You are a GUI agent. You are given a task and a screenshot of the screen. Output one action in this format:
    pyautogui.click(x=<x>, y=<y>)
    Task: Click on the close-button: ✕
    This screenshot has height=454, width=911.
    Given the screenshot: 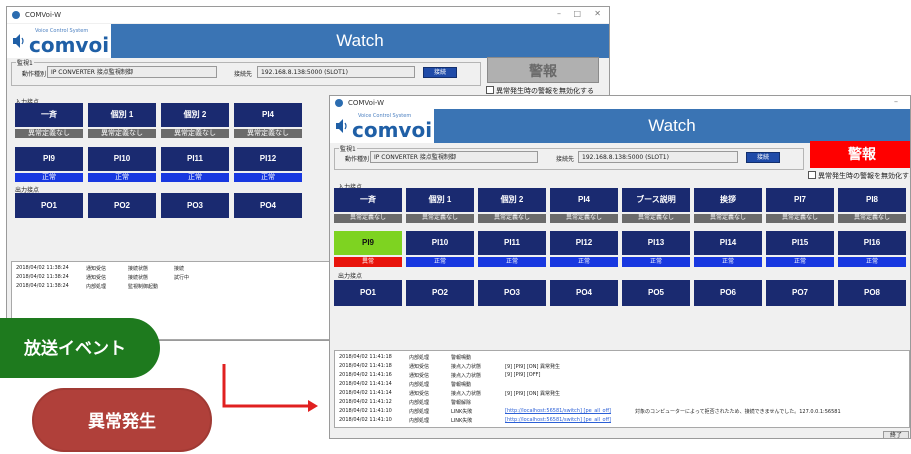 What is the action you would take?
    pyautogui.click(x=597, y=13)
    